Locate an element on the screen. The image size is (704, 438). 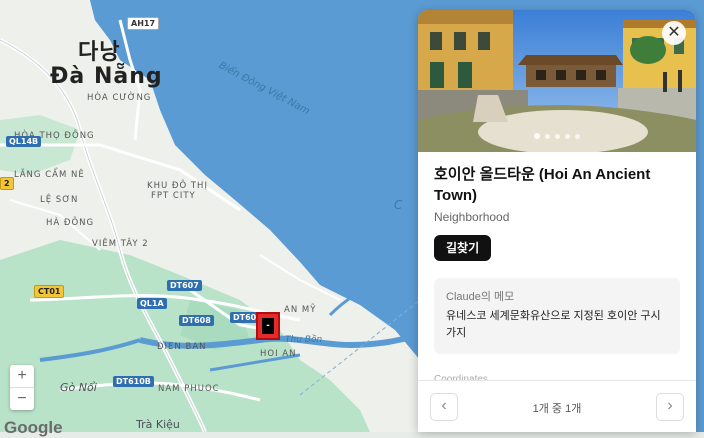
town-label: Trà Kiệu is located at coordinates (158, 424).